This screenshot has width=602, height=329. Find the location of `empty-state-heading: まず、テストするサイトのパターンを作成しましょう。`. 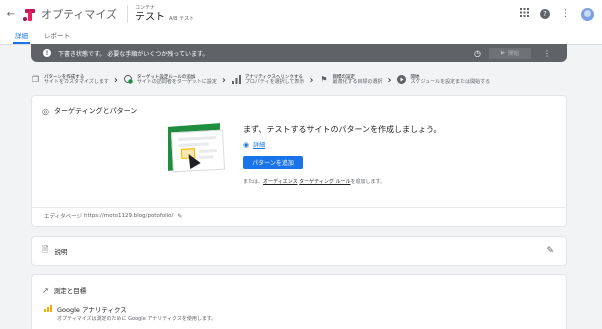

empty-state-heading: まず、テストするサイトのパターンを作成しましょう。 is located at coordinates (342, 129).